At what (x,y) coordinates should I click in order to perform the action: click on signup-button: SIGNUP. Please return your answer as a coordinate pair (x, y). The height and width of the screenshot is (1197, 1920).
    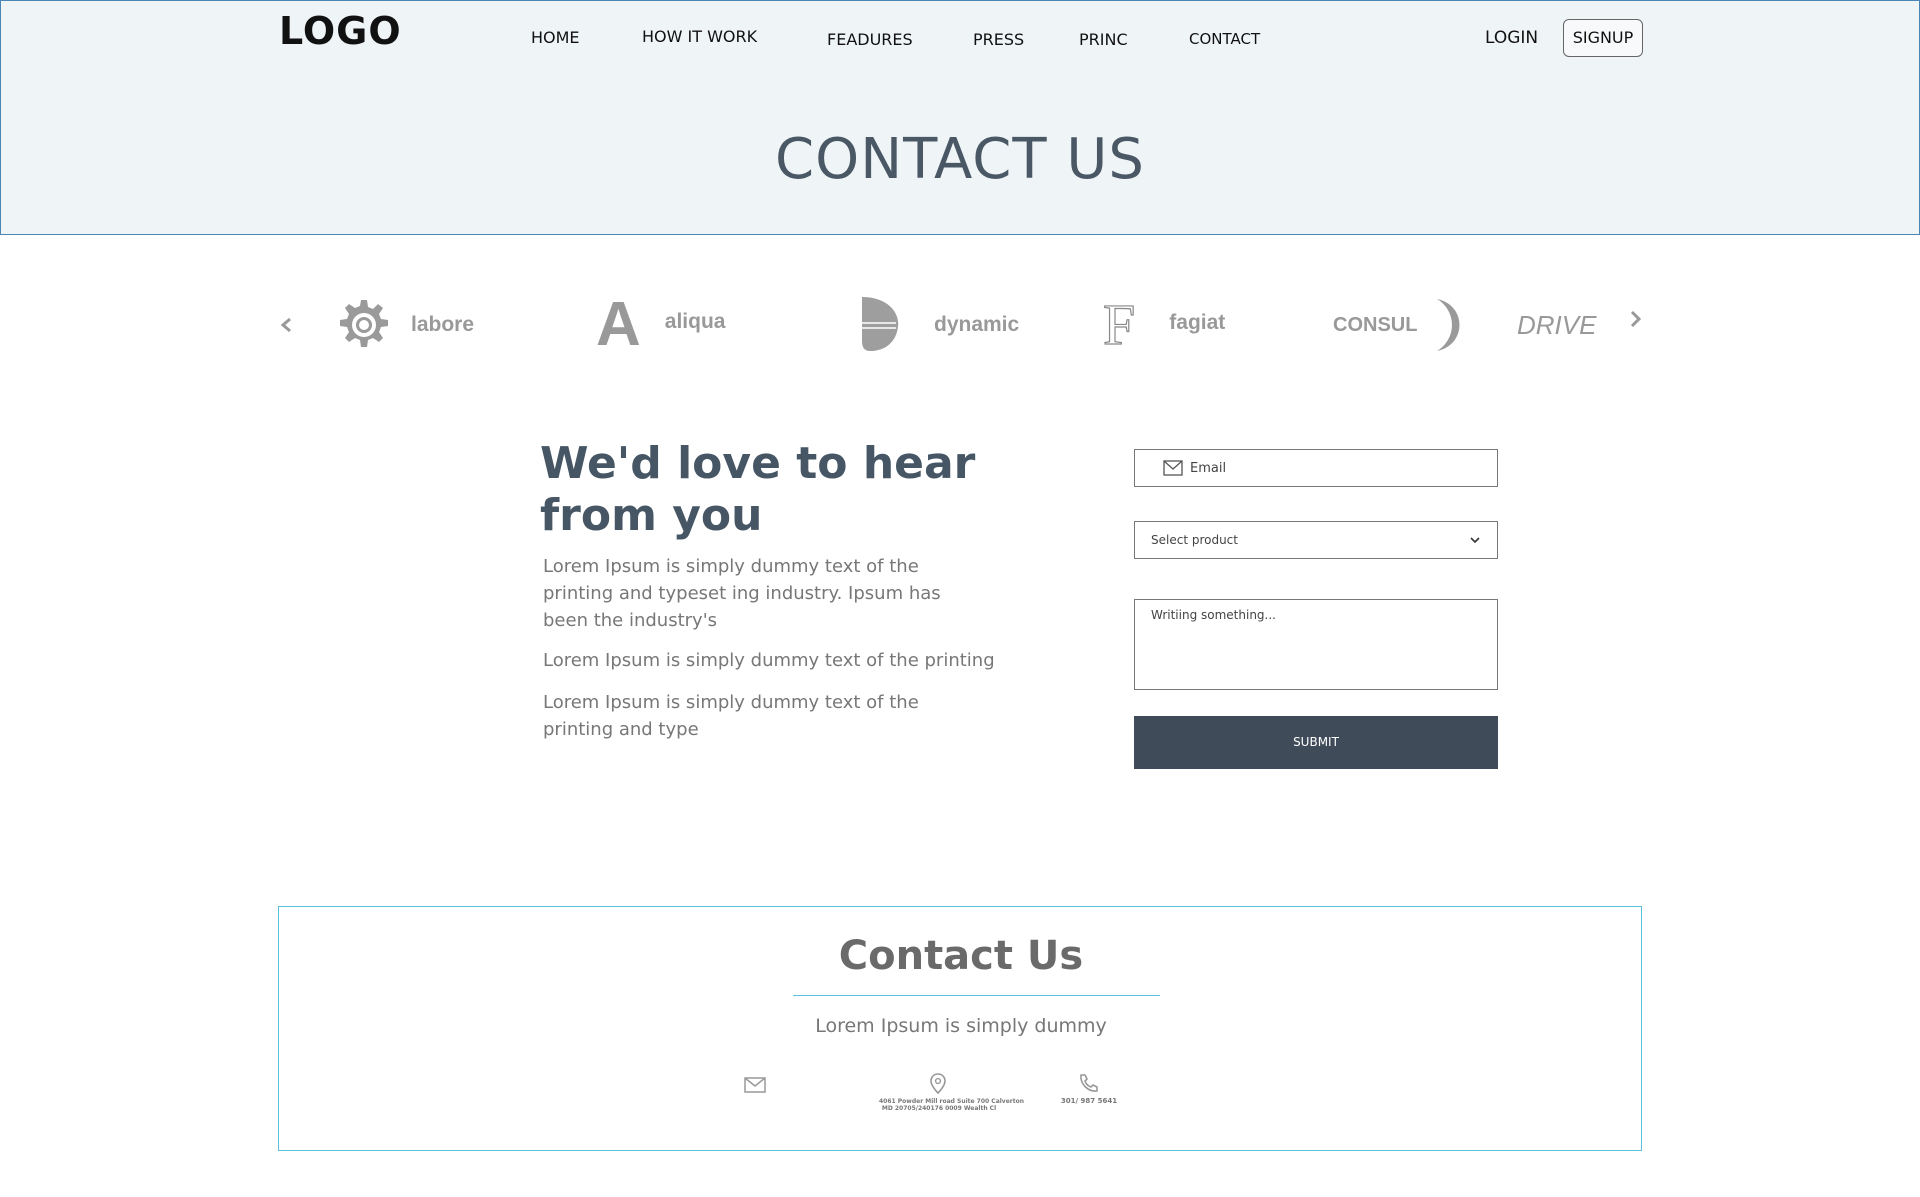
    Looking at the image, I should click on (1603, 38).